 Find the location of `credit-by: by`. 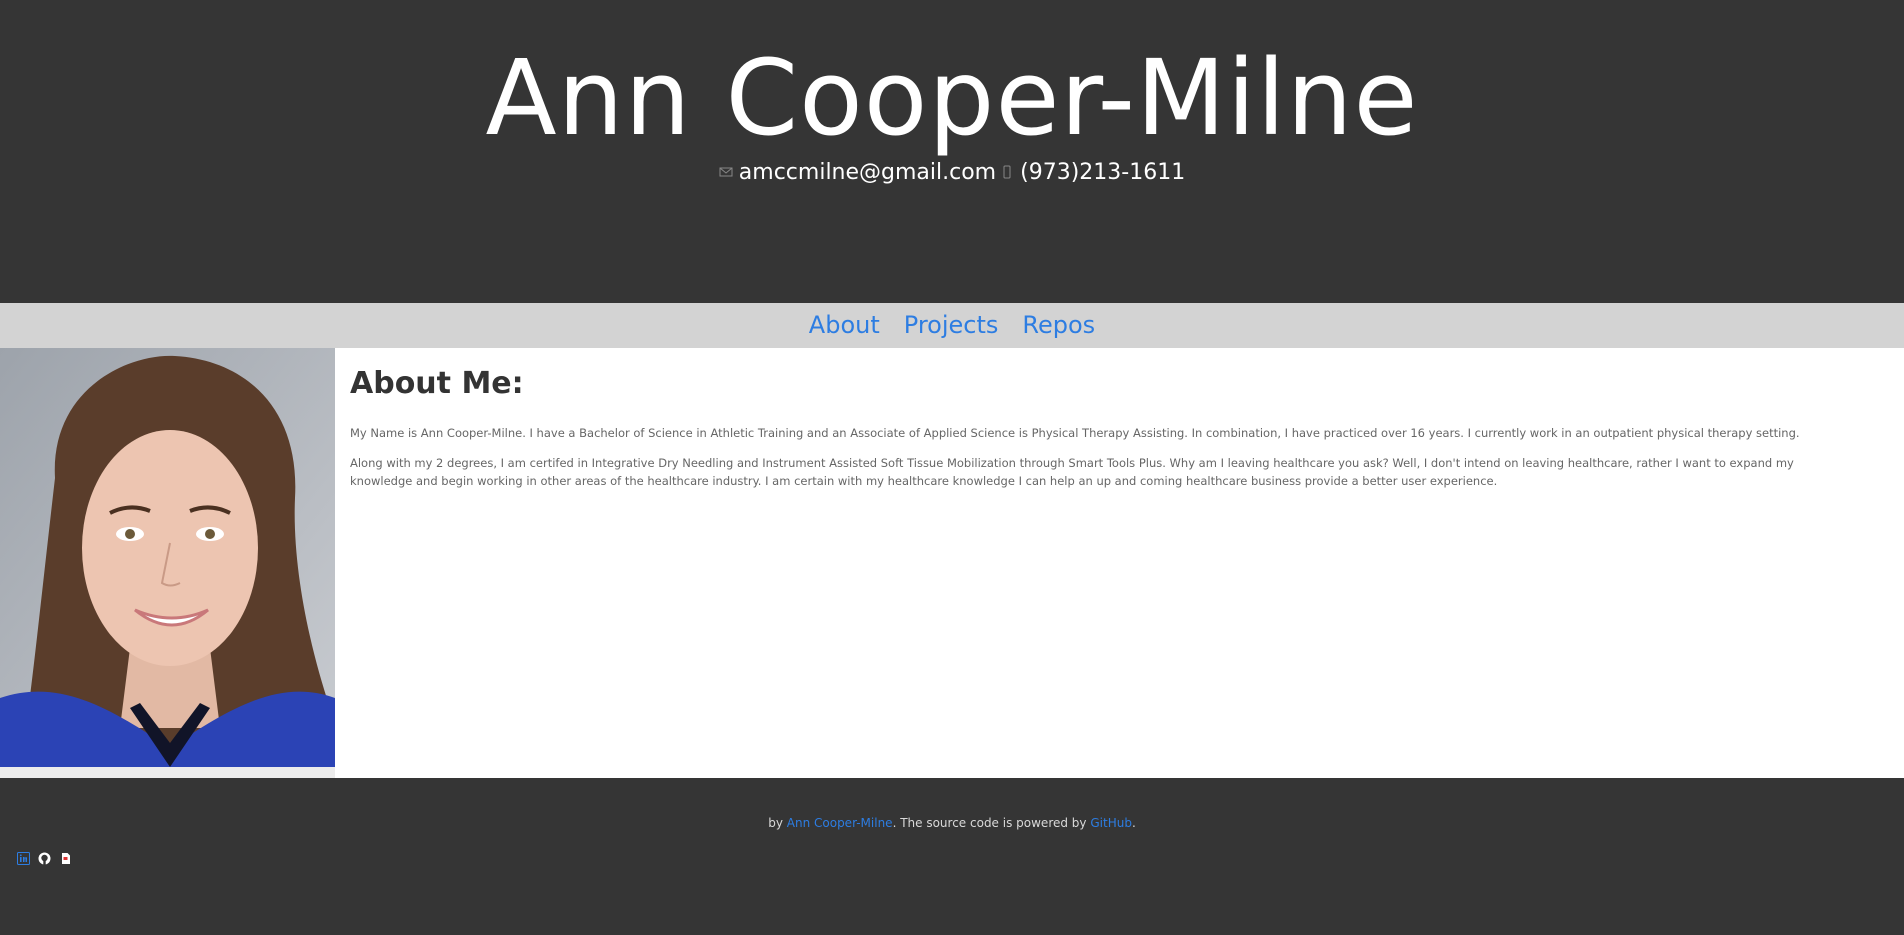

credit-by: by is located at coordinates (775, 823).